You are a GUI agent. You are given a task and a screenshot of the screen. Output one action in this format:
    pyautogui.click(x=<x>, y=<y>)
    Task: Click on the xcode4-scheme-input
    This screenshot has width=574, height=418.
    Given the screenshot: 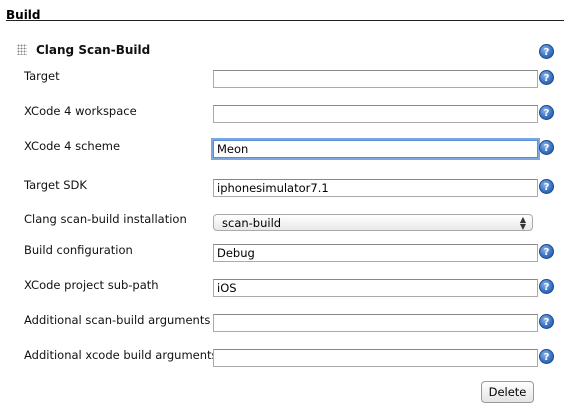 What is the action you would take?
    pyautogui.click(x=375, y=149)
    